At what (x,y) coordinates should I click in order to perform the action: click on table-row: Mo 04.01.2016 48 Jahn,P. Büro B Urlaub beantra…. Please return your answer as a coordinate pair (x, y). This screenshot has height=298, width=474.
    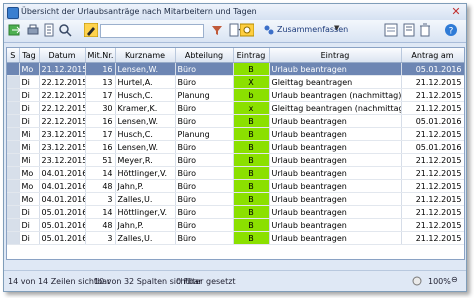
    Looking at the image, I should click on (235, 186).